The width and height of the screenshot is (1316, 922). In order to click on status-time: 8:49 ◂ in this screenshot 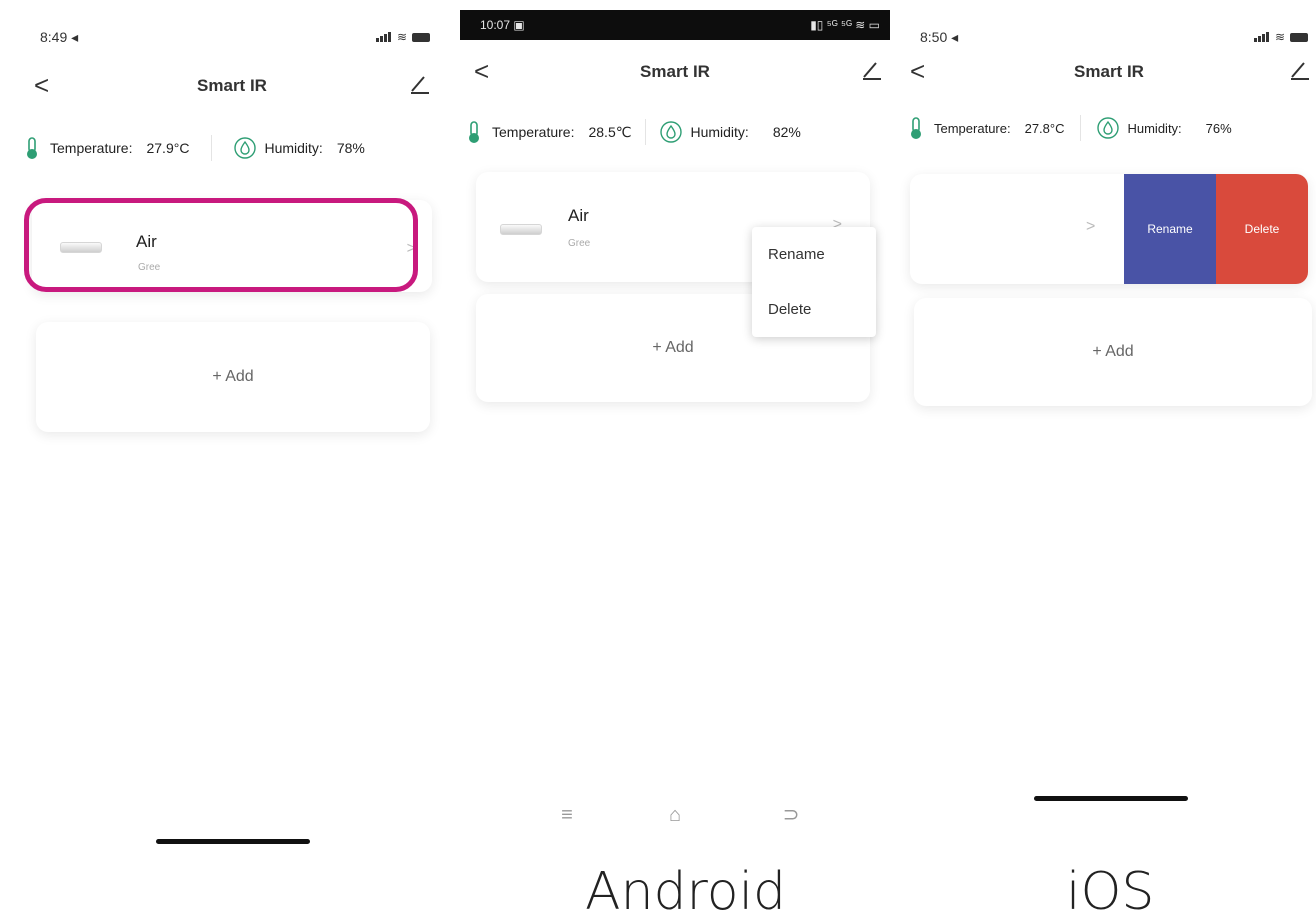, I will do `click(59, 36)`.